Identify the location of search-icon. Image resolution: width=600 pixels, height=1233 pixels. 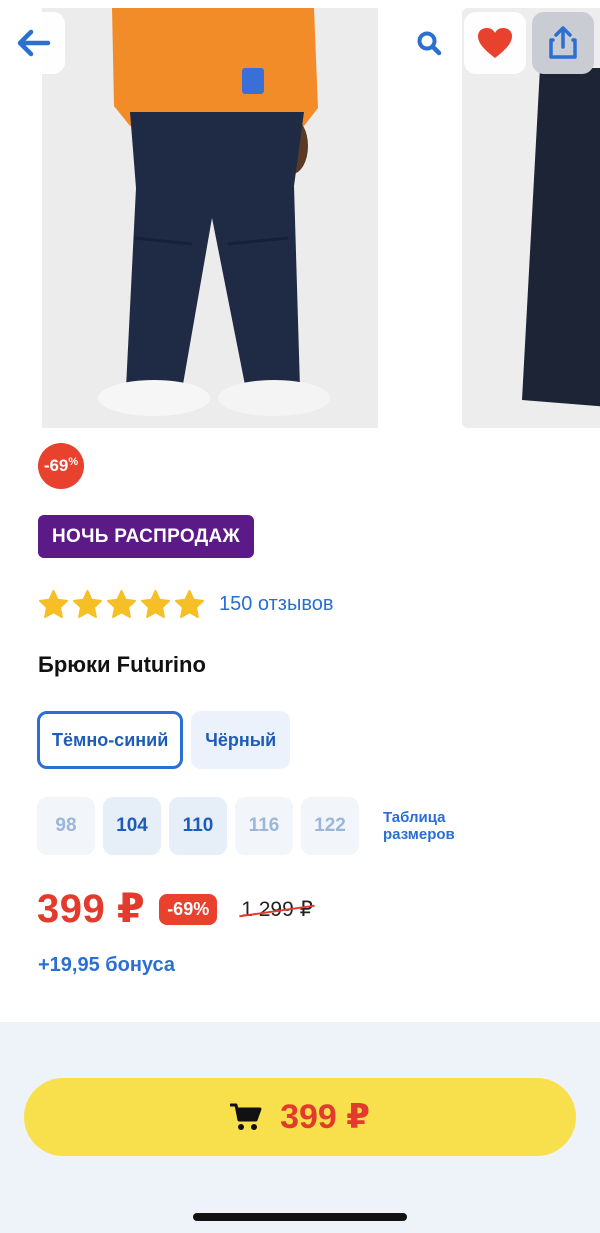
(429, 43).